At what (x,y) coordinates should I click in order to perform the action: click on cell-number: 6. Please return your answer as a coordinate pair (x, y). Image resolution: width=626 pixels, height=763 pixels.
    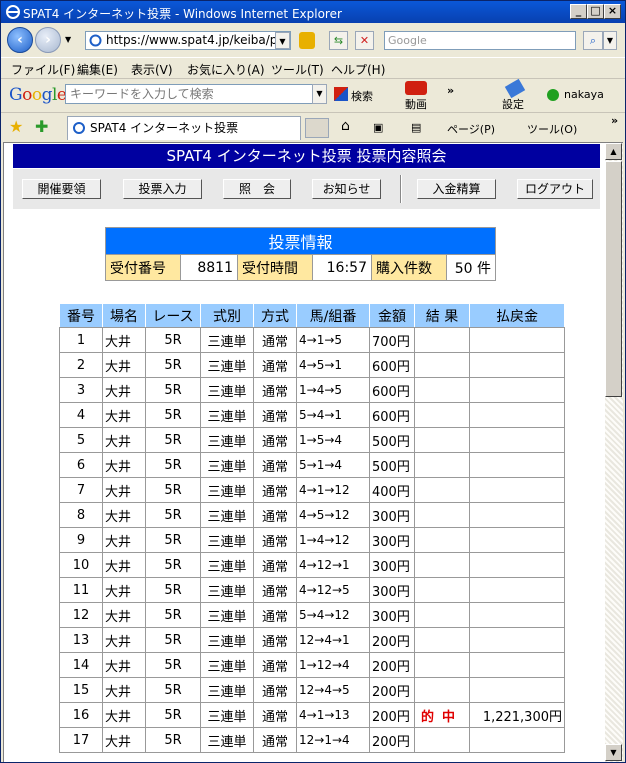
    Looking at the image, I should click on (81, 465).